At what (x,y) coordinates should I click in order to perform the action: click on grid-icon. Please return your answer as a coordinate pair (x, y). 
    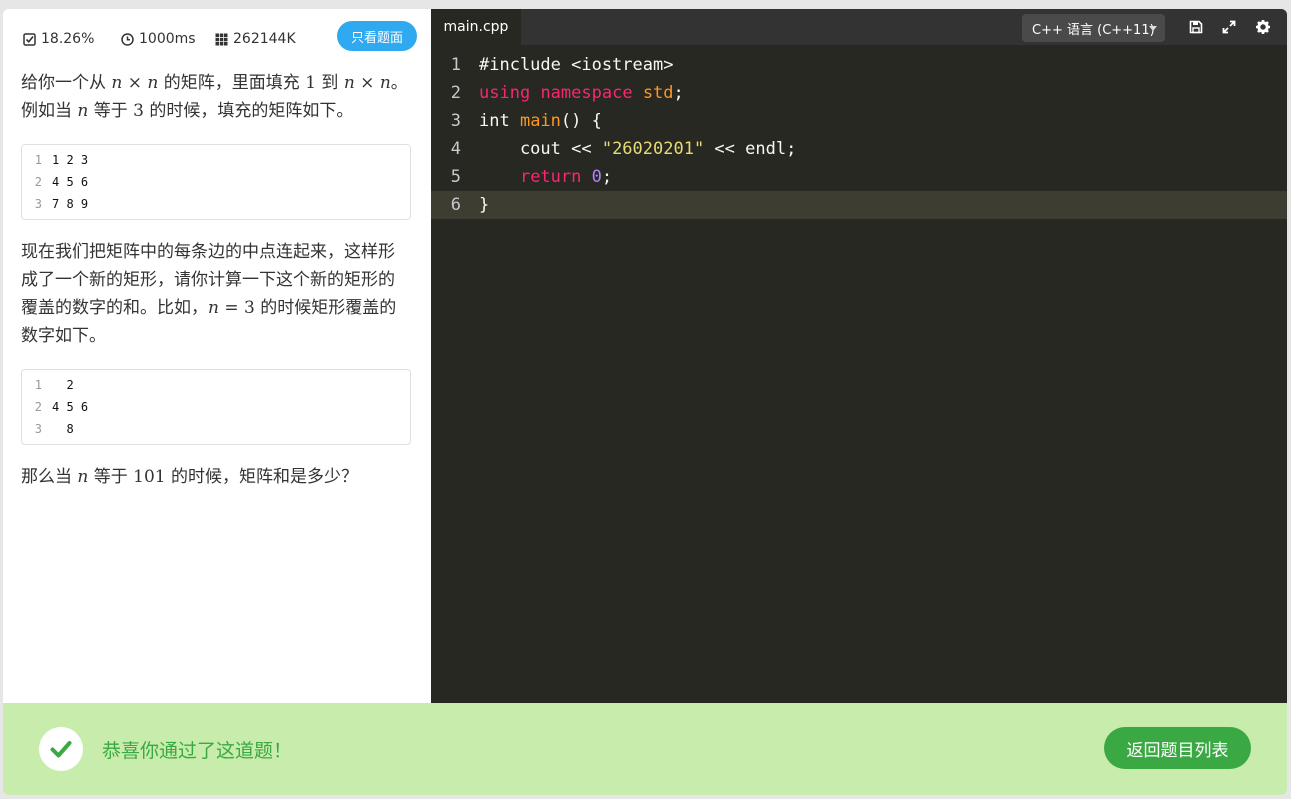
    Looking at the image, I should click on (221, 39).